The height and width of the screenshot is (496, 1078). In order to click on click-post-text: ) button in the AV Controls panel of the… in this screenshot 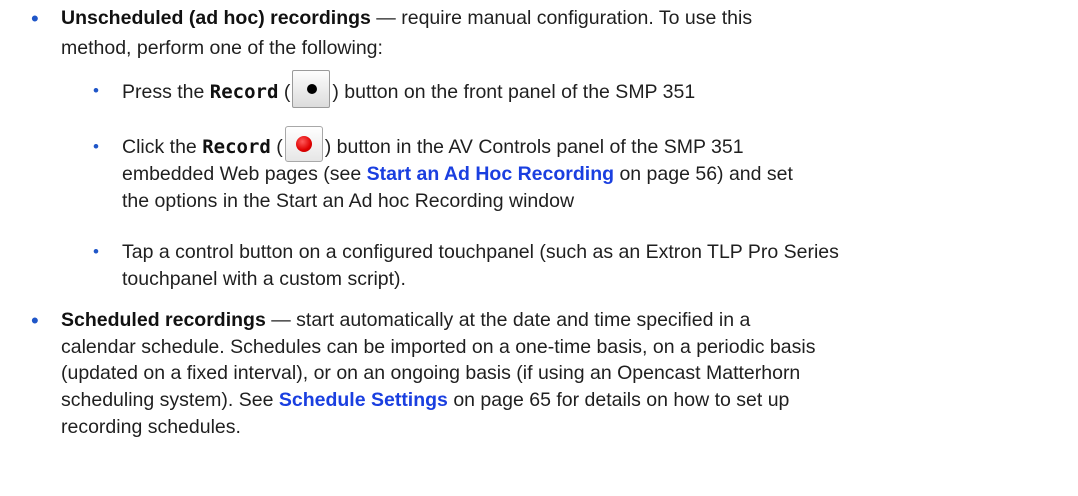, I will do `click(534, 147)`.